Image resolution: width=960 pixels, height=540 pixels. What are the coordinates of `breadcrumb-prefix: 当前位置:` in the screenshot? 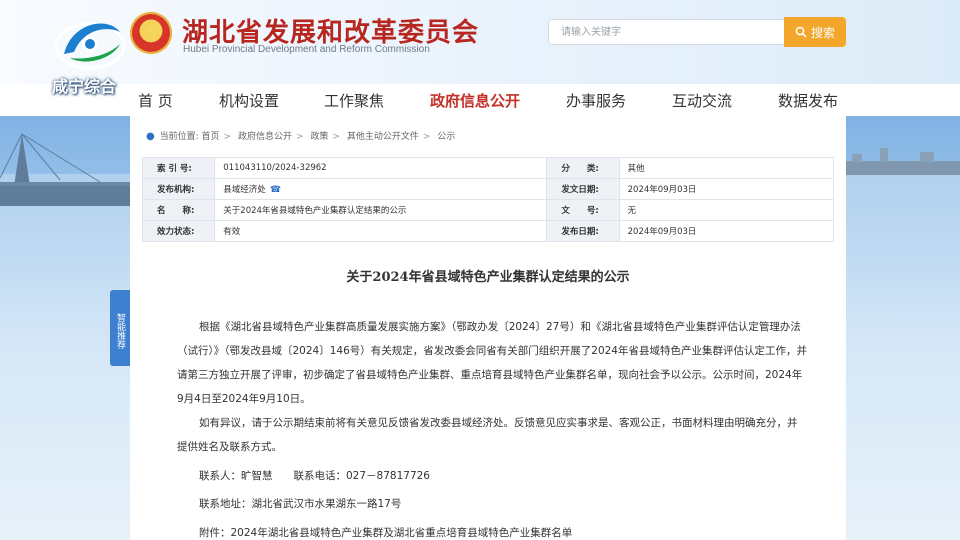 It's located at (179, 137).